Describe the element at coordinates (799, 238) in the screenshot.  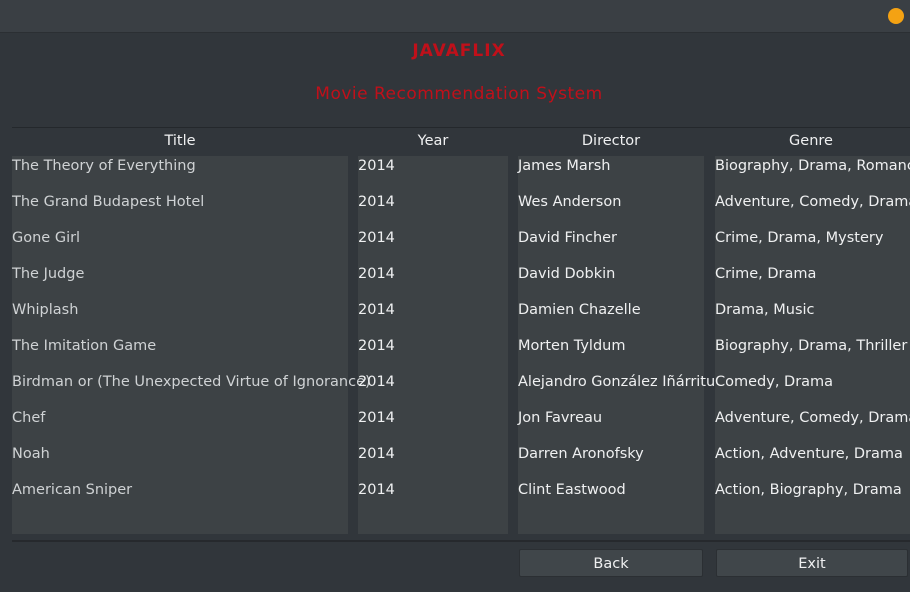
I see `cell-genre: Crime, Drama, Mystery` at that location.